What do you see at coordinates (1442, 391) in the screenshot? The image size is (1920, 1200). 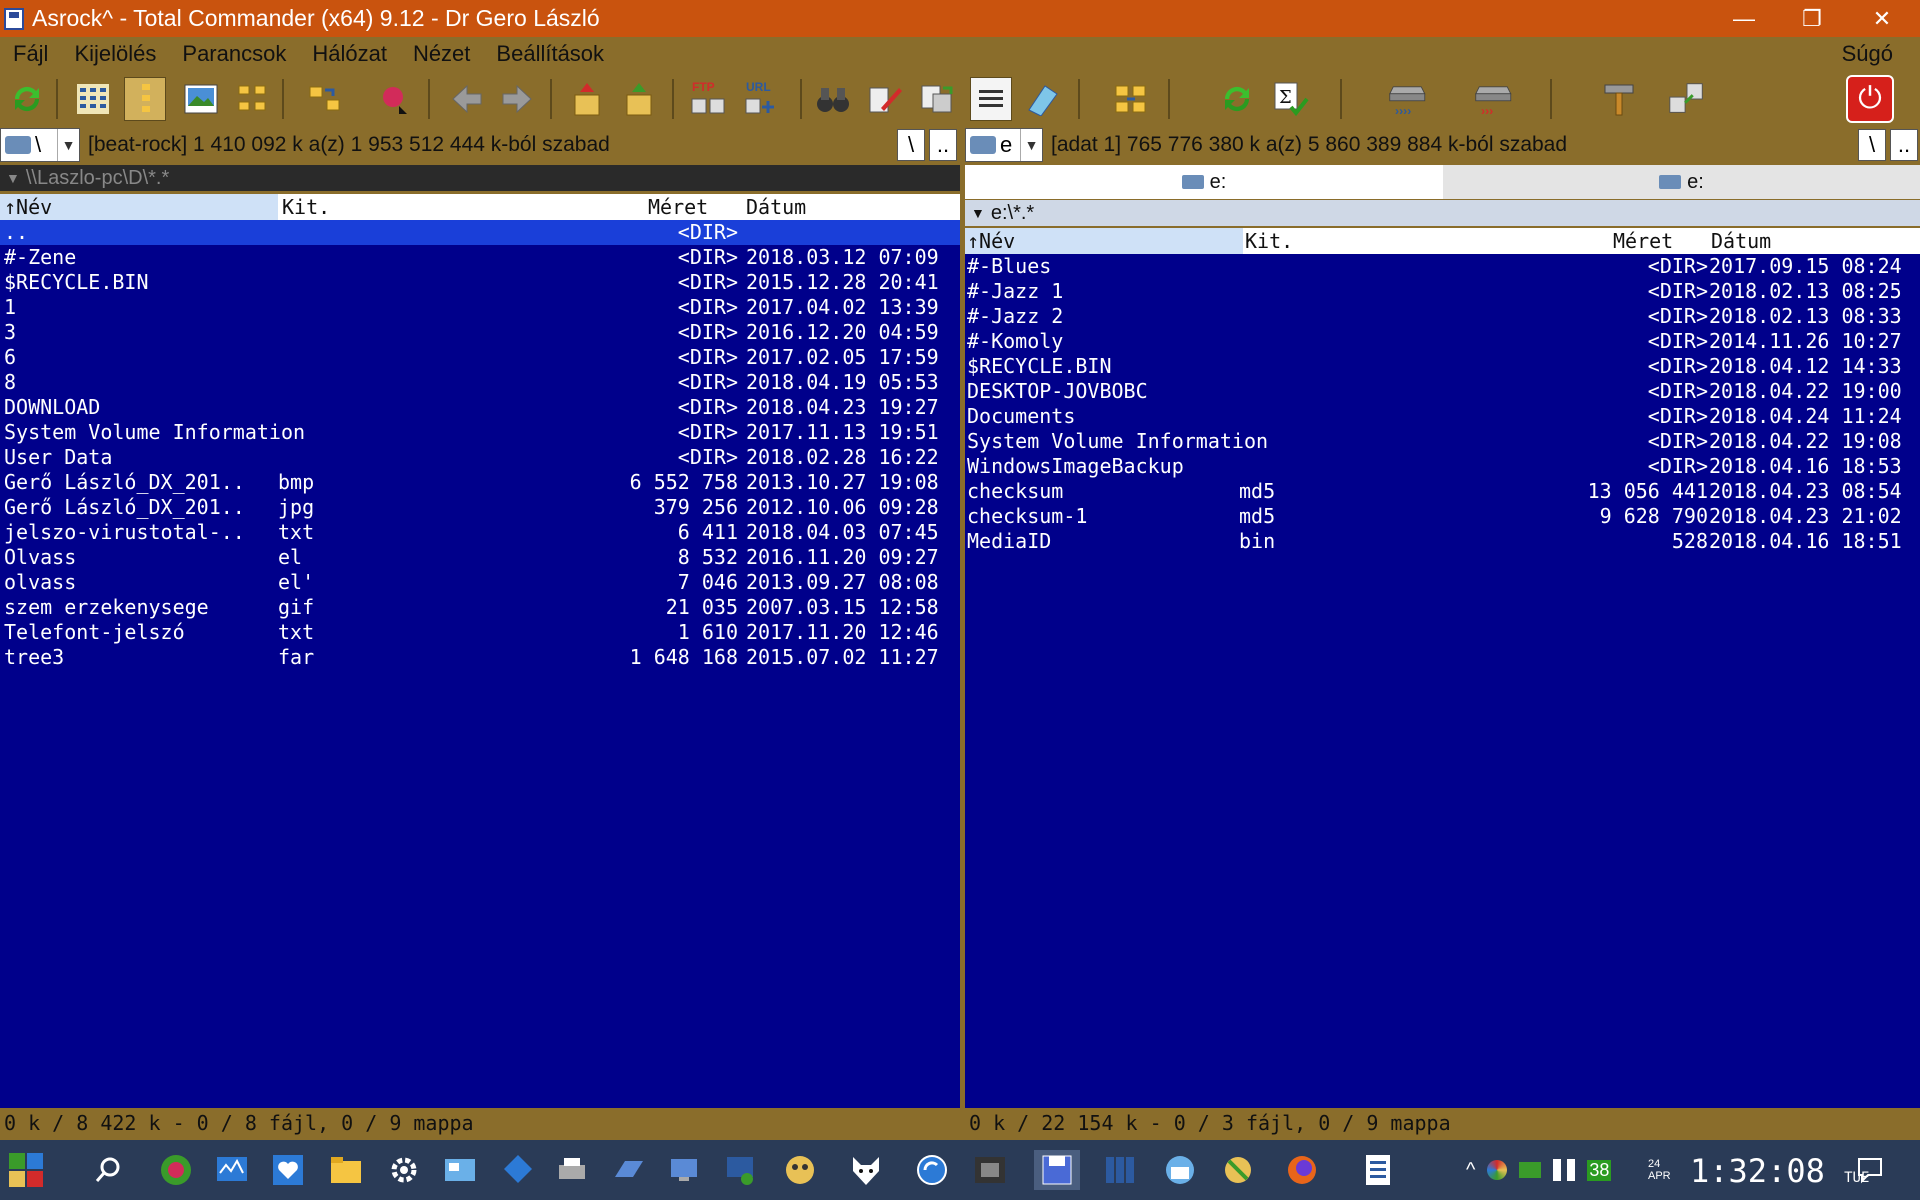 I see `file-row: DESKTOP-JOVBOBC <DIR> 2018.04.22 19:00` at bounding box center [1442, 391].